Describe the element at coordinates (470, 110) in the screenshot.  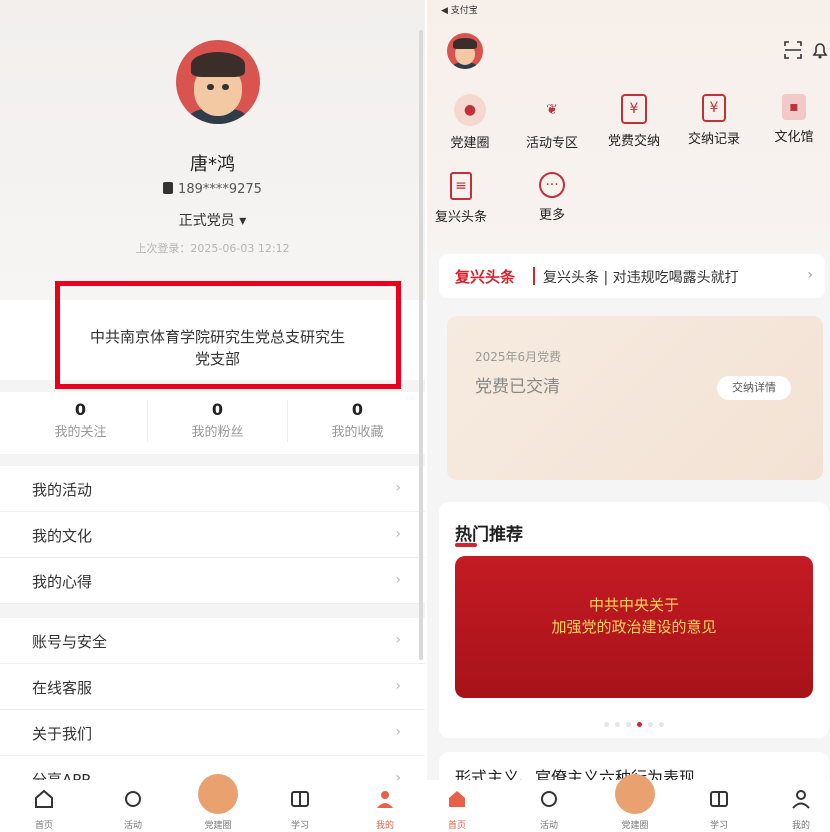
I see `speech-bubble-icon: ●` at that location.